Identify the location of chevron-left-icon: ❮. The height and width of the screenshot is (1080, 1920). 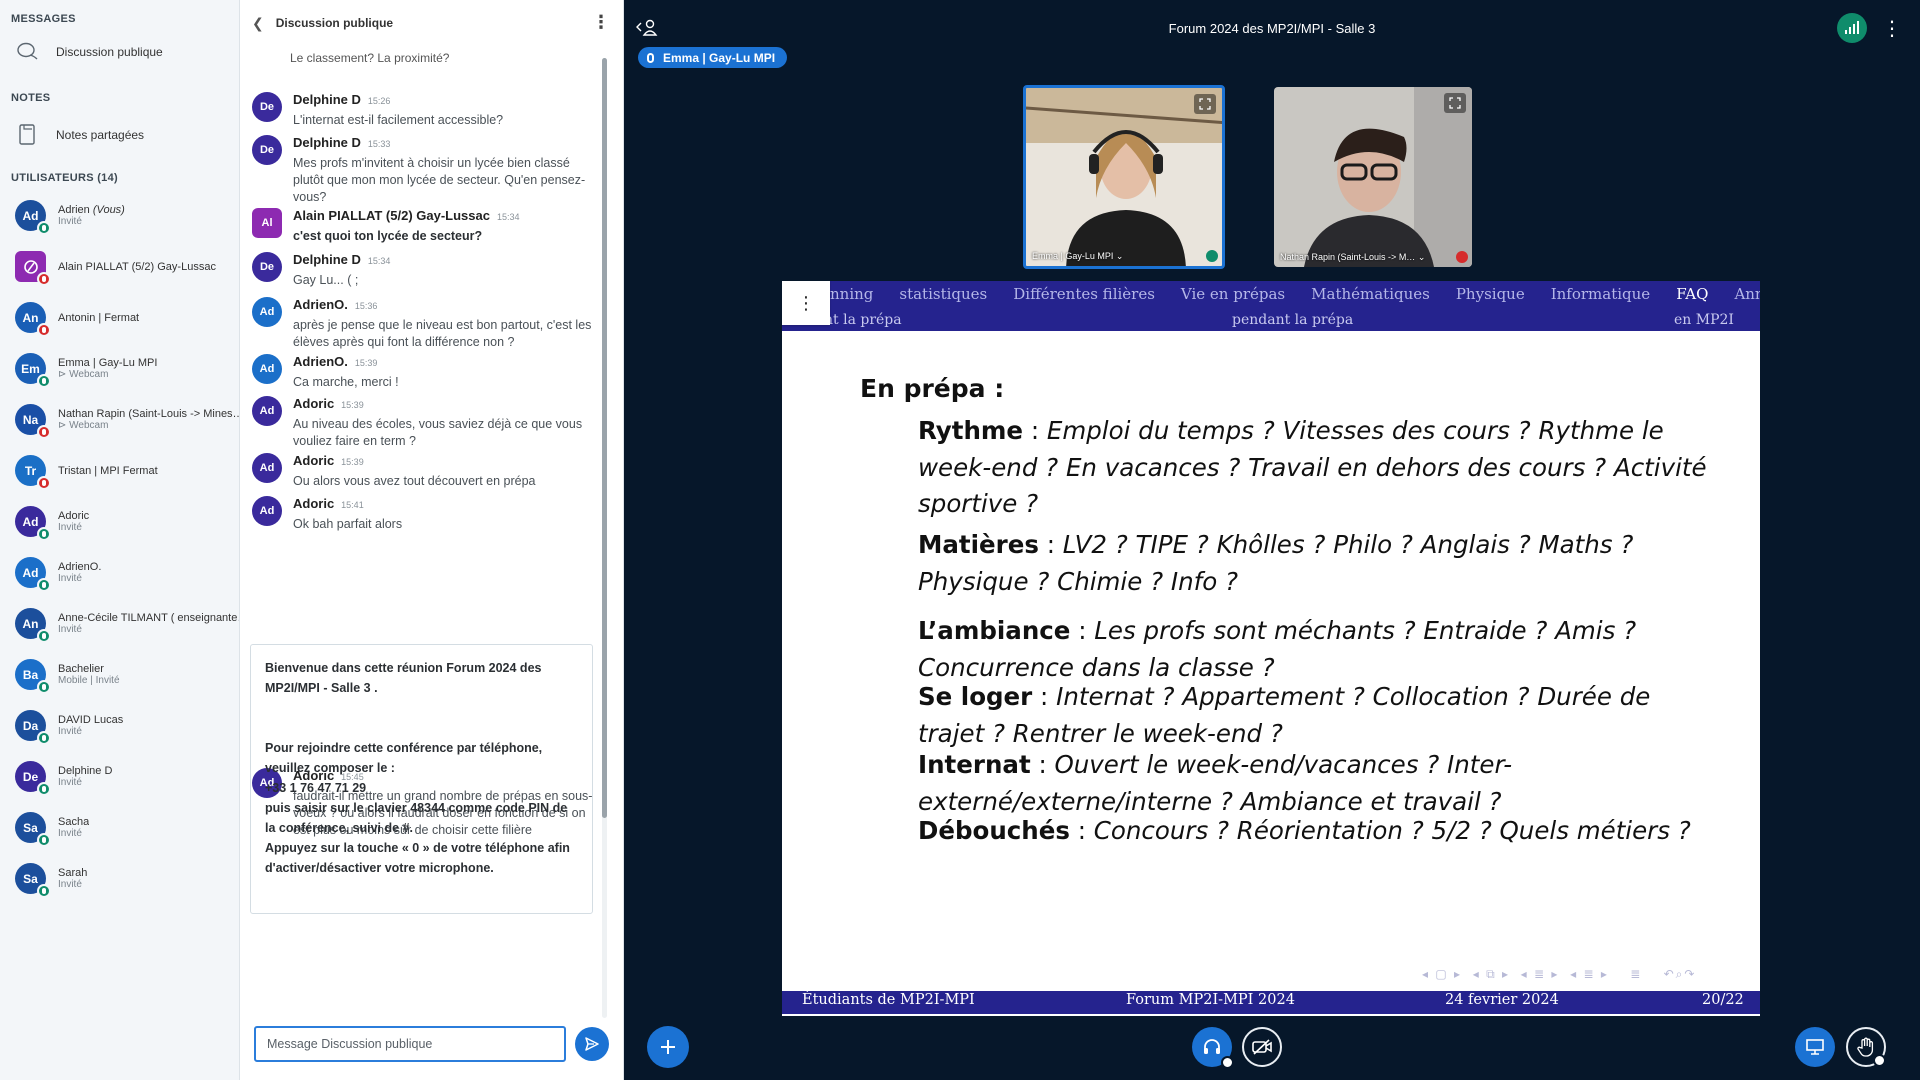
(258, 23).